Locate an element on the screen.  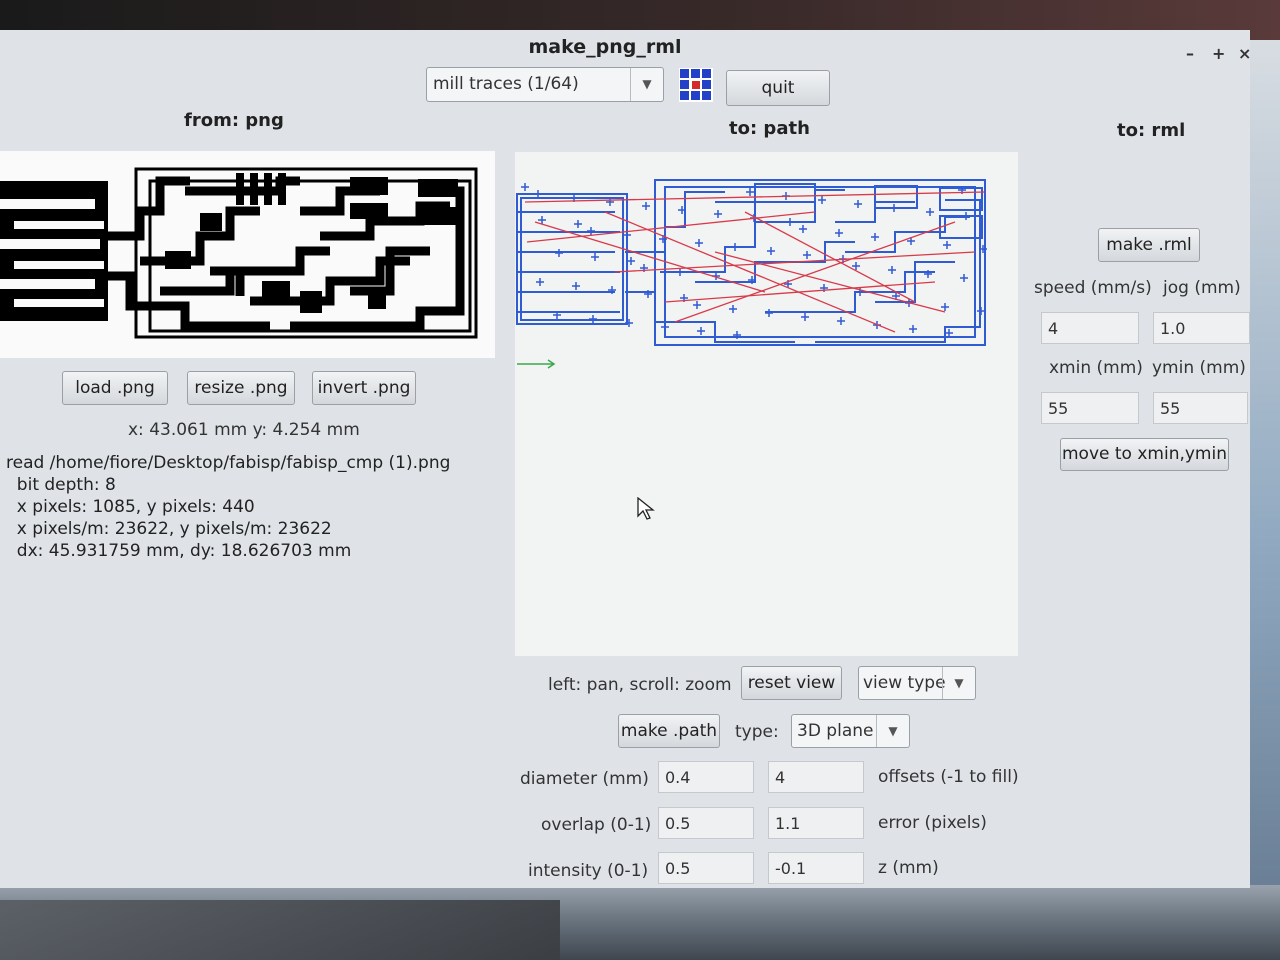
load-png-button: load .png is located at coordinates (115, 388).